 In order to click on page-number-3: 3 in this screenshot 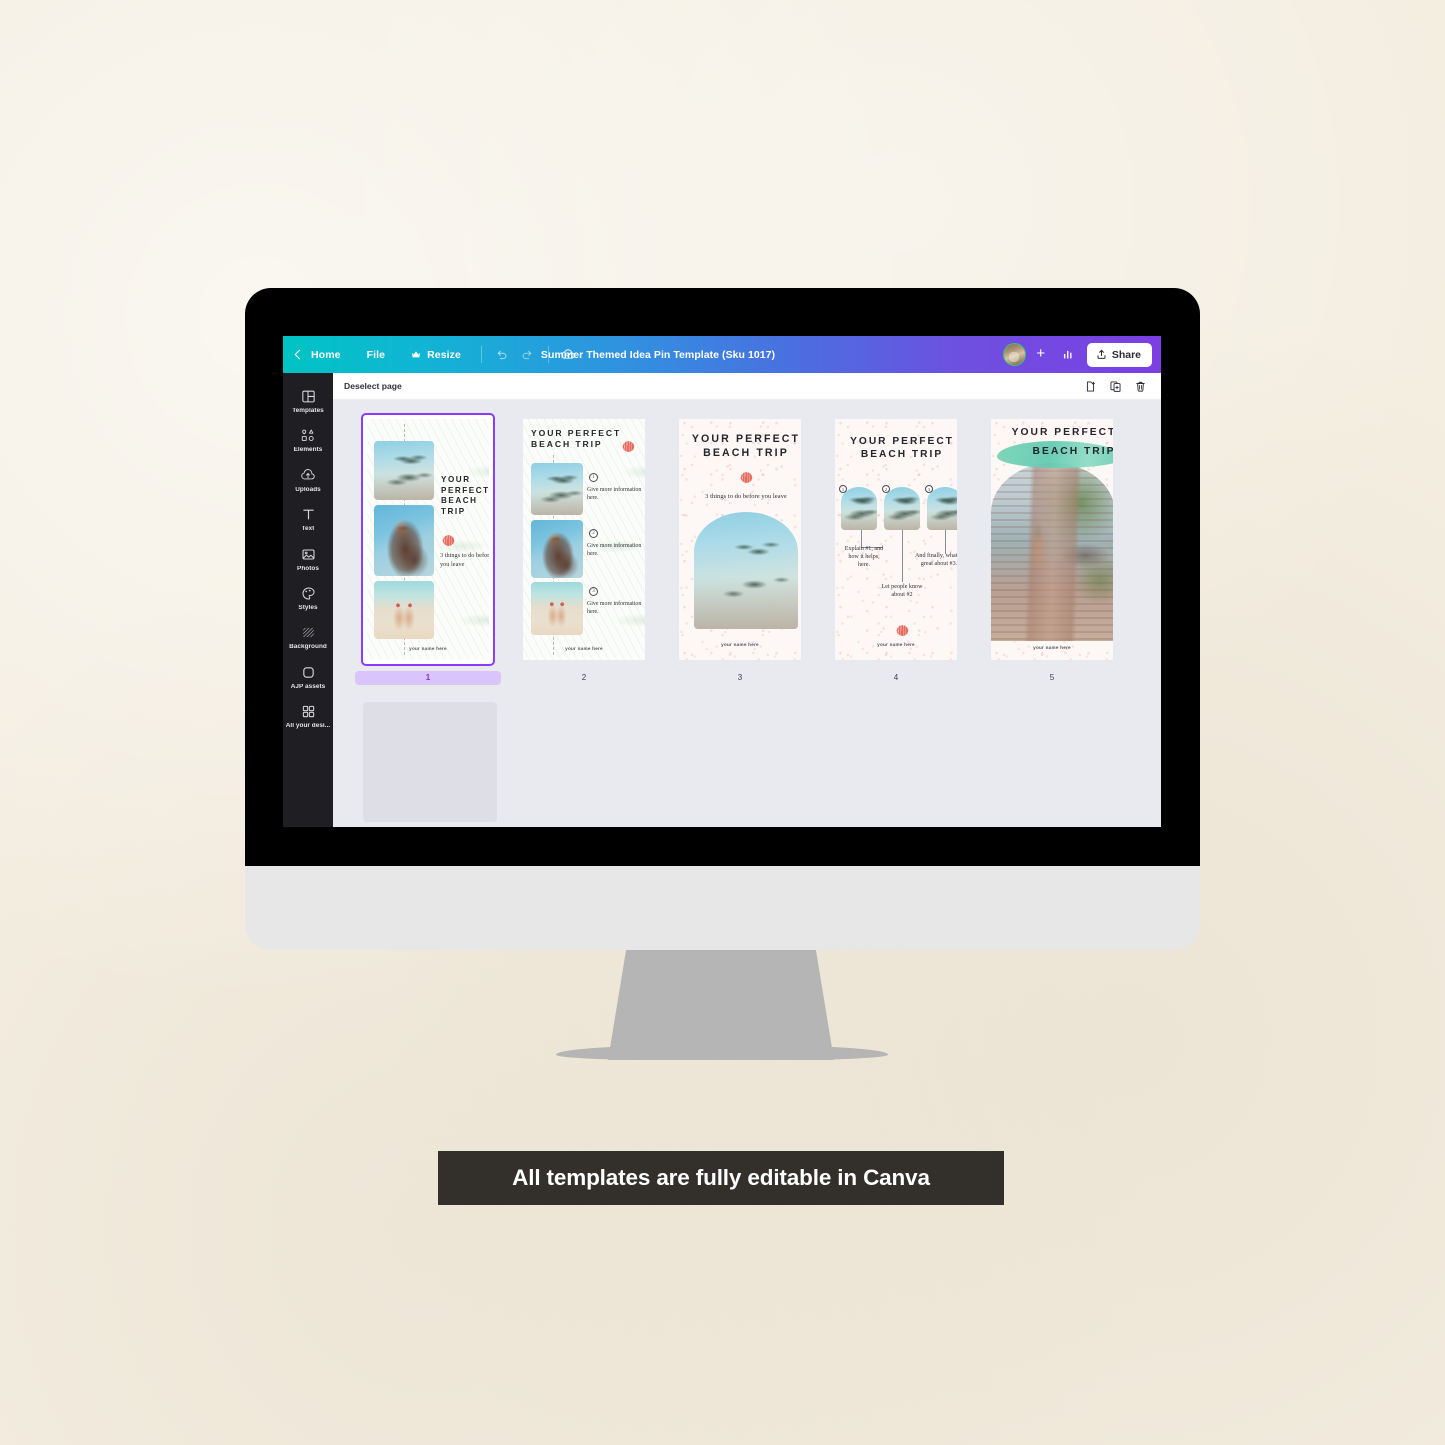, I will do `click(740, 677)`.